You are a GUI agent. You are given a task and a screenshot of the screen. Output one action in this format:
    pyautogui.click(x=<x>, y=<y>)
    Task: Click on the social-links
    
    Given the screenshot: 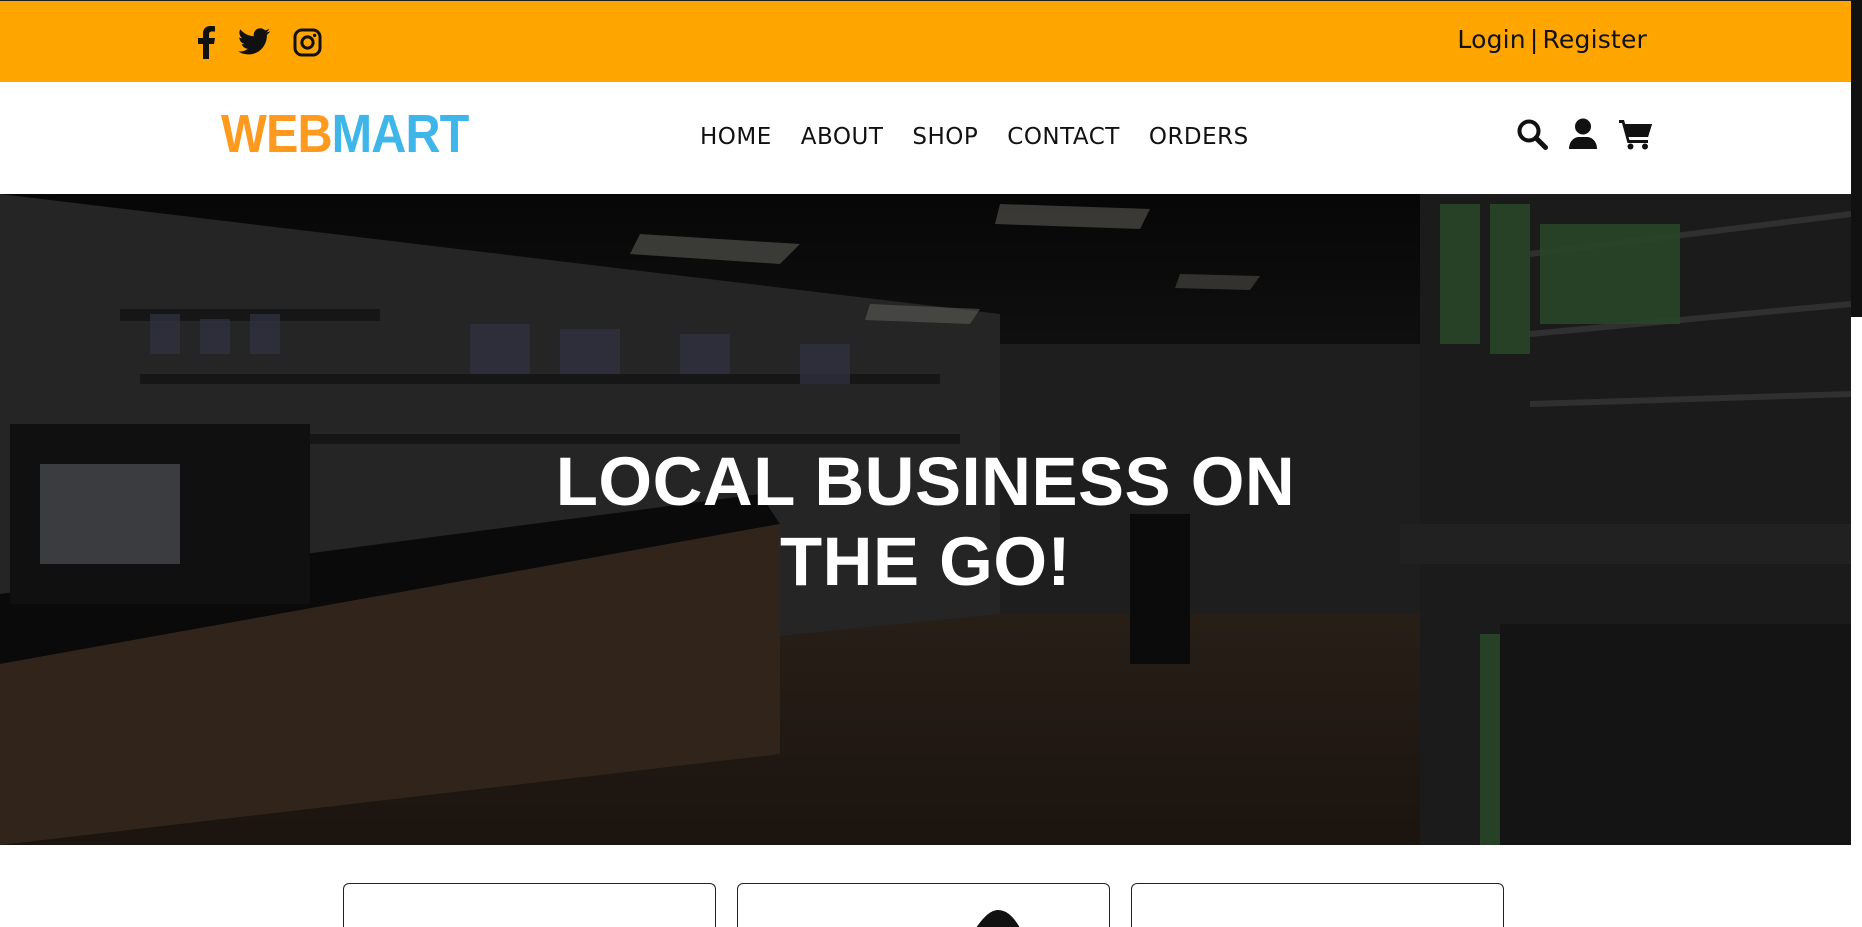 What is the action you would take?
    pyautogui.click(x=259, y=42)
    